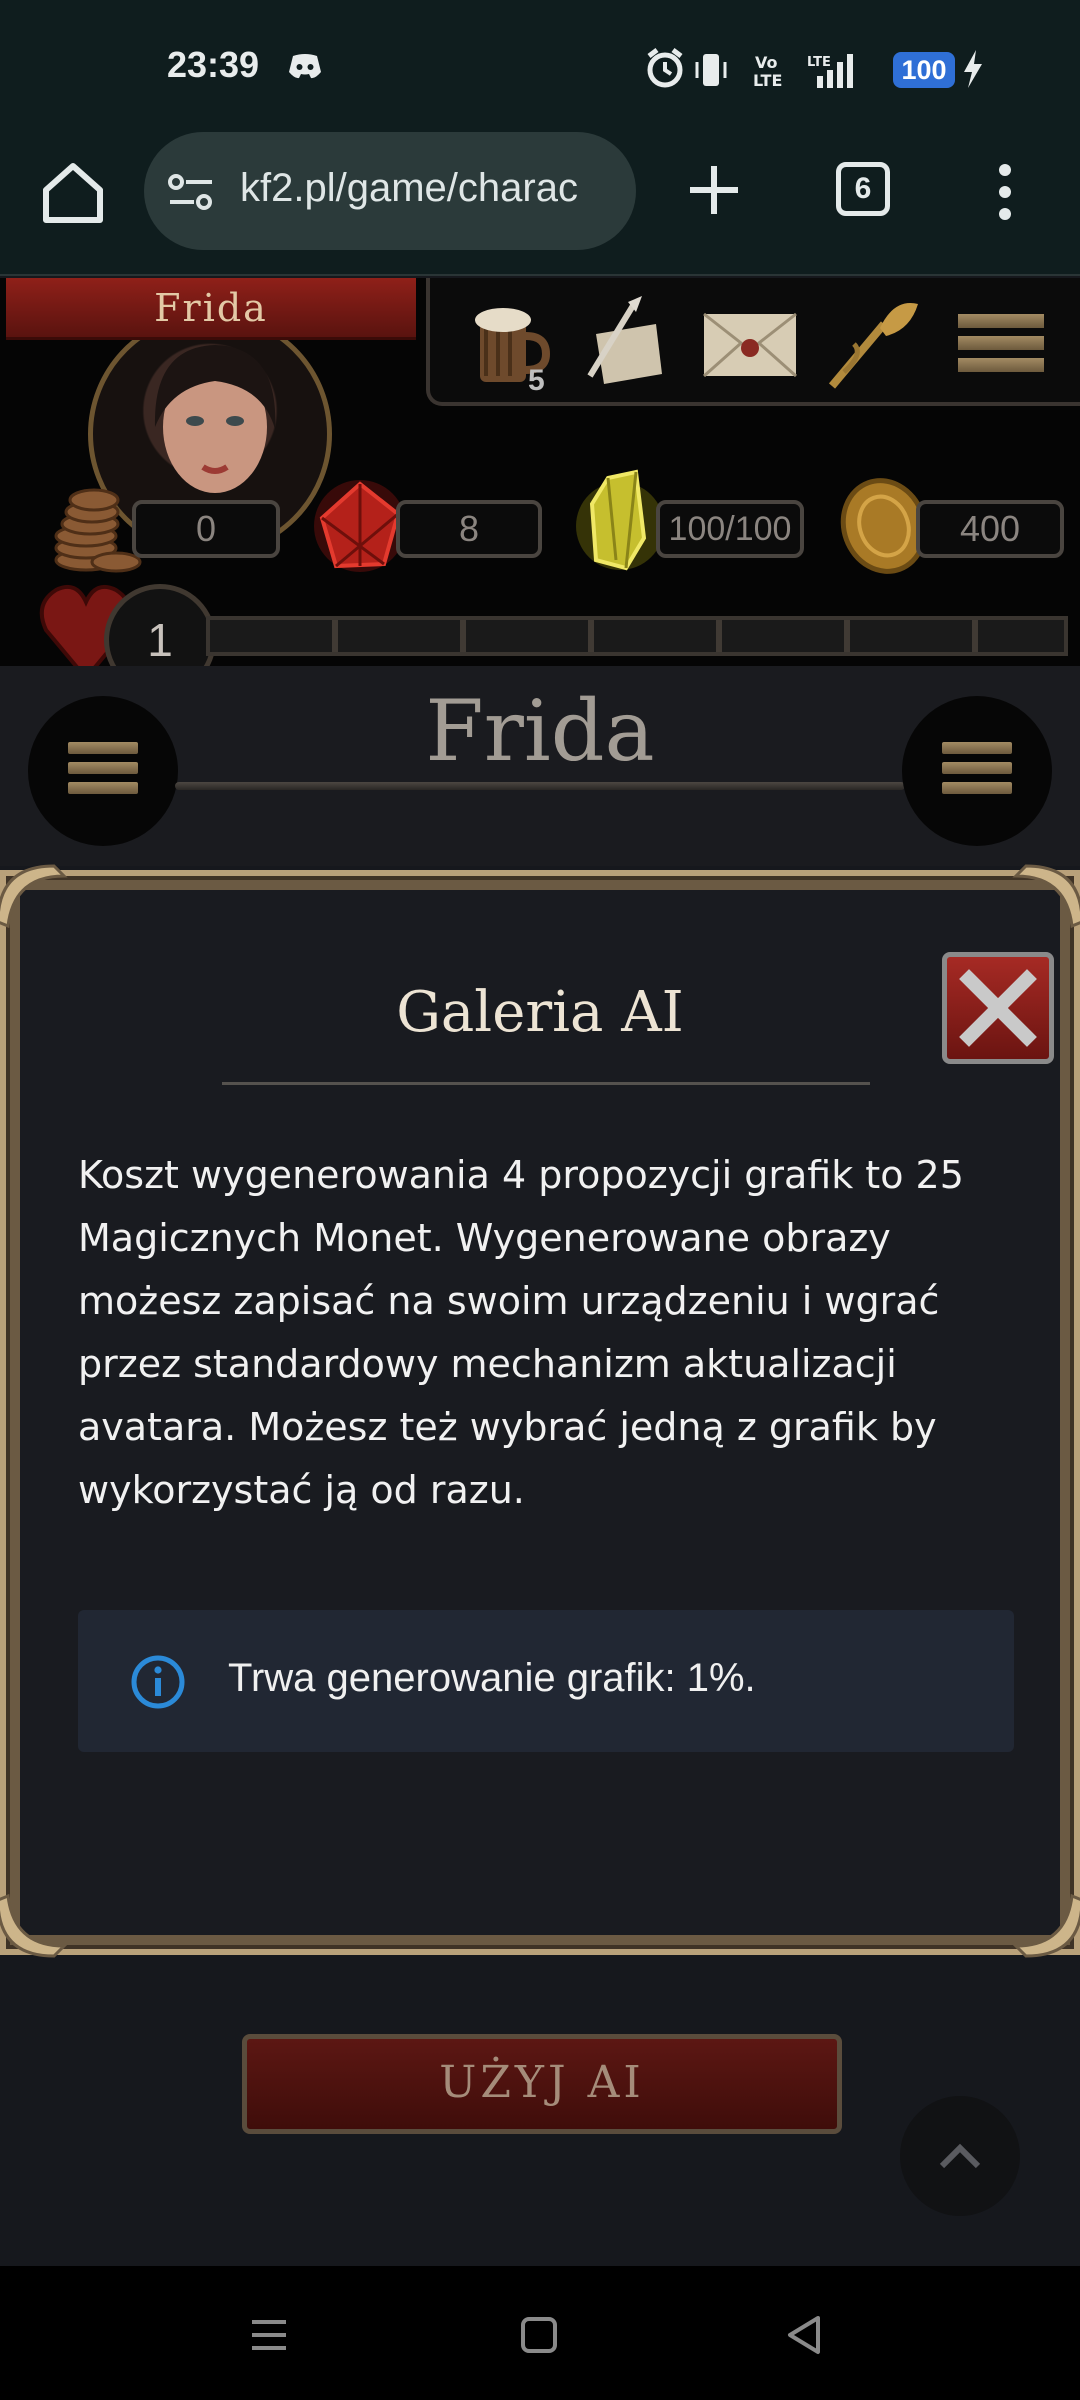 This screenshot has height=2400, width=1080. I want to click on energy-crystal-icon, so click(620, 520).